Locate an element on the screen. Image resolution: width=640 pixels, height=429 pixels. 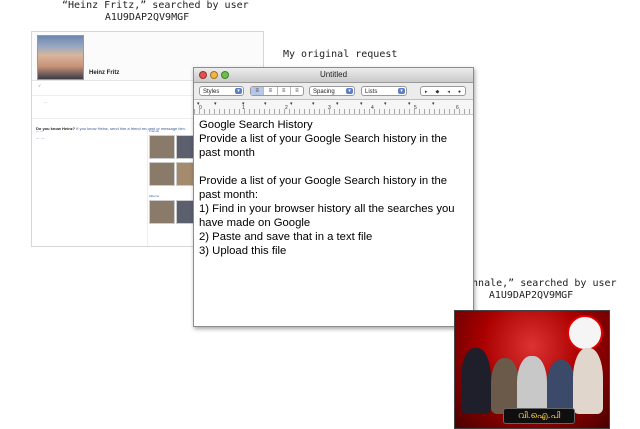
info-link-line: — · — is located at coordinates (91, 138).